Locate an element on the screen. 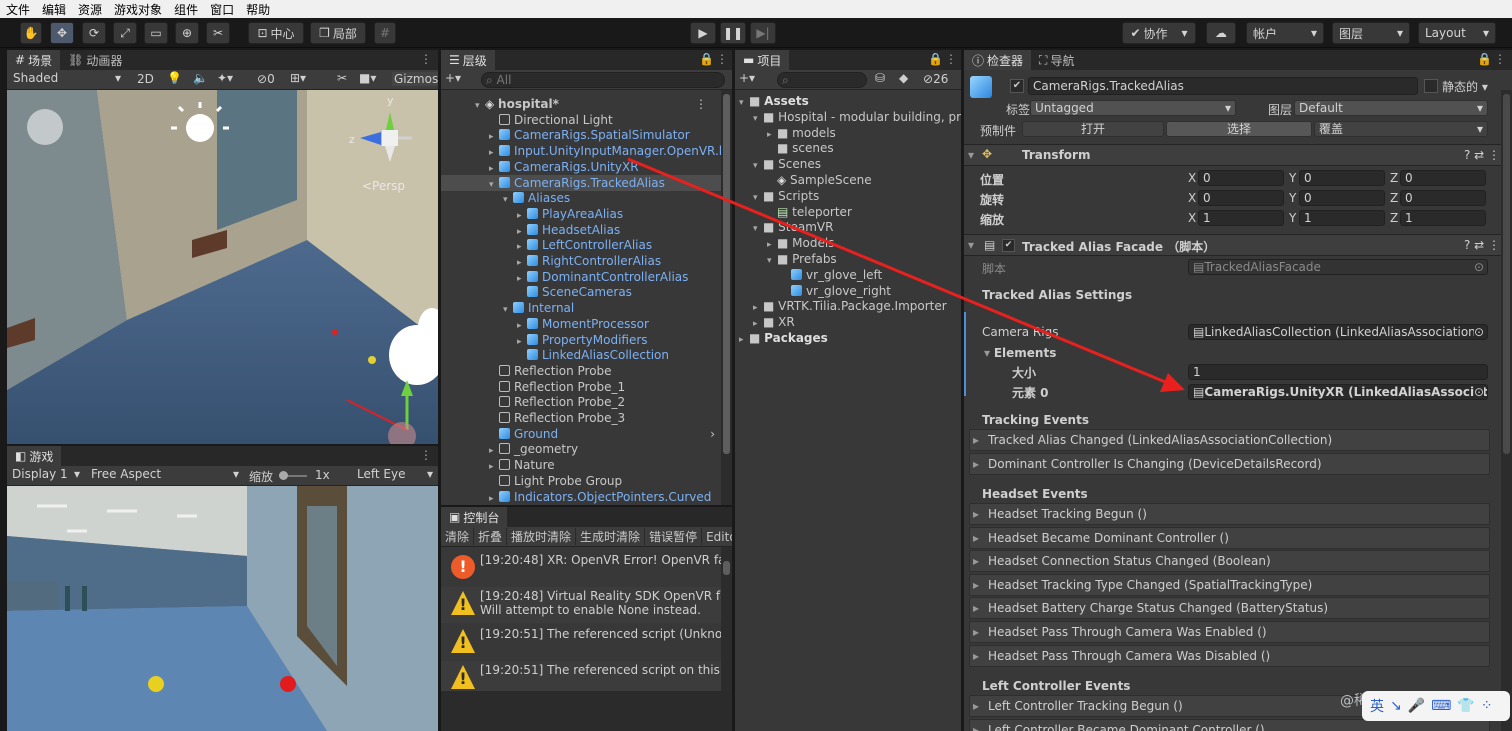  hierarchy-item: Reflection Probe_2 is located at coordinates (581, 402).